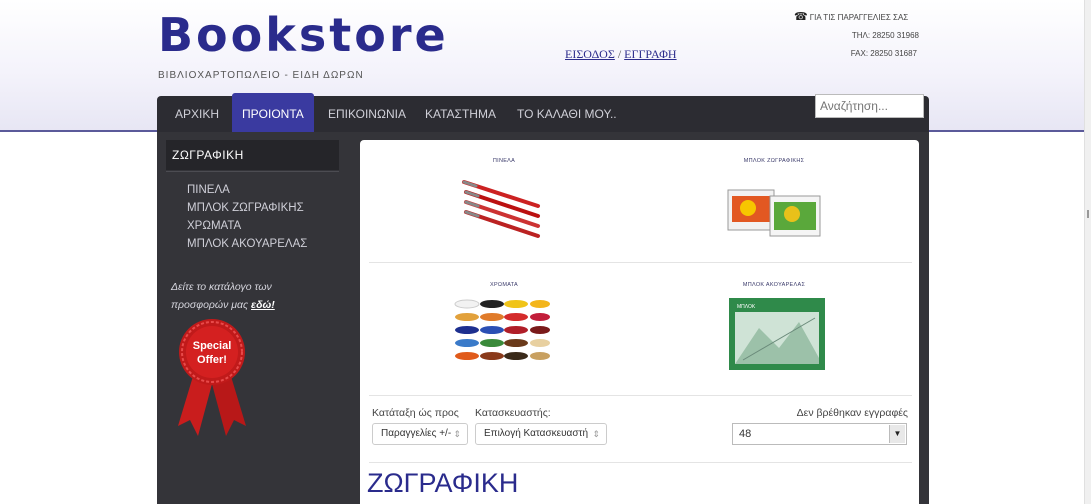 The height and width of the screenshot is (504, 1091). I want to click on promo-link: εδώ!, so click(263, 305).